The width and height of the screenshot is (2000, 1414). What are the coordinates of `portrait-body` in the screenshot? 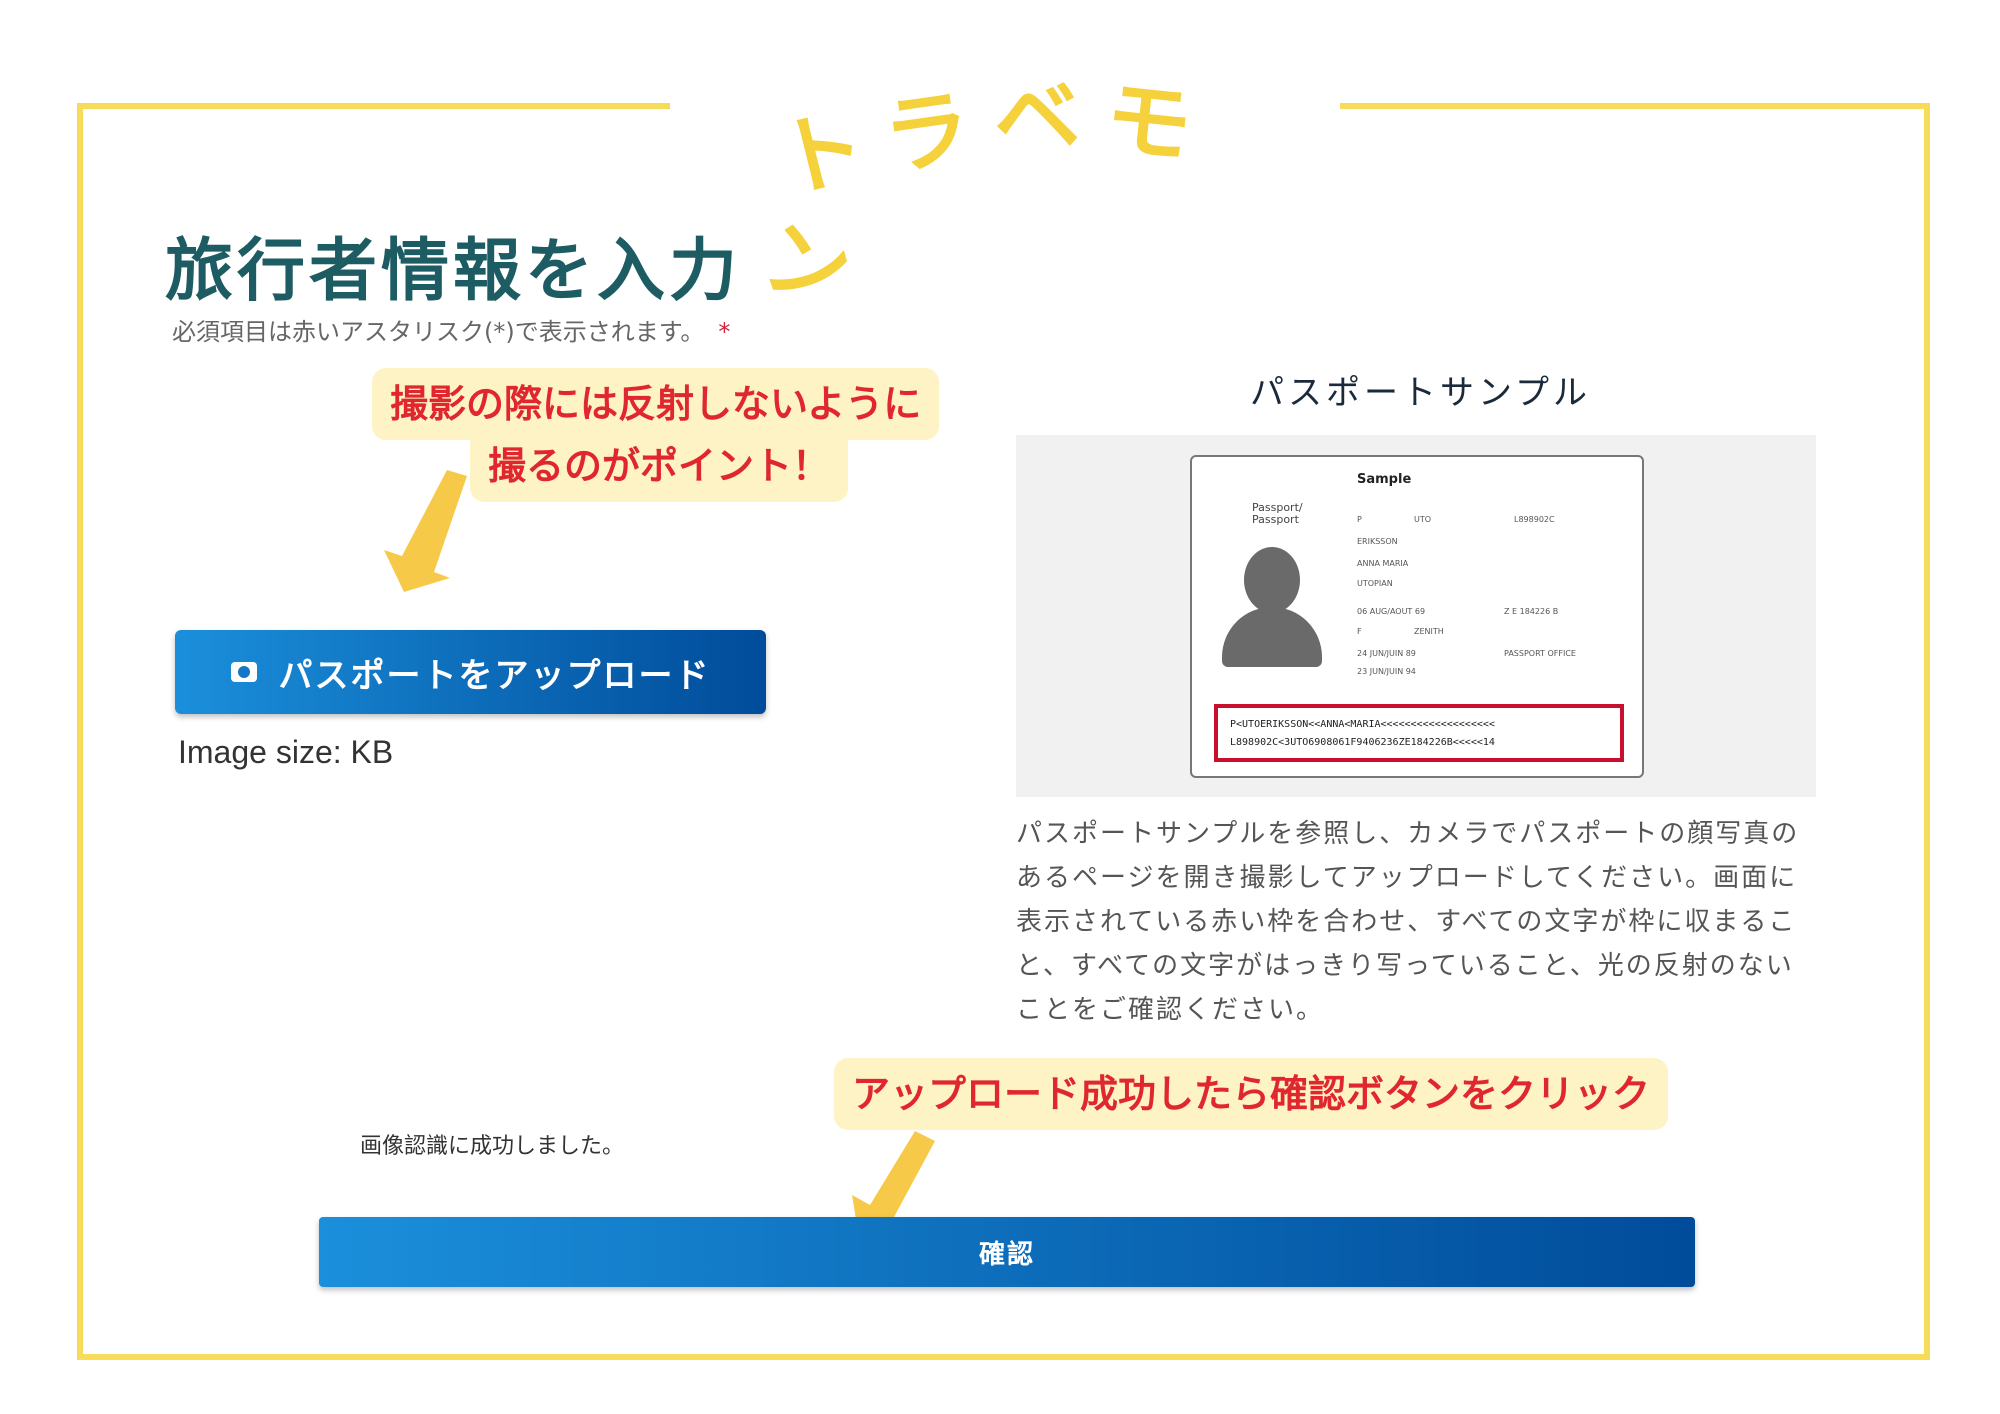 It's located at (1272, 637).